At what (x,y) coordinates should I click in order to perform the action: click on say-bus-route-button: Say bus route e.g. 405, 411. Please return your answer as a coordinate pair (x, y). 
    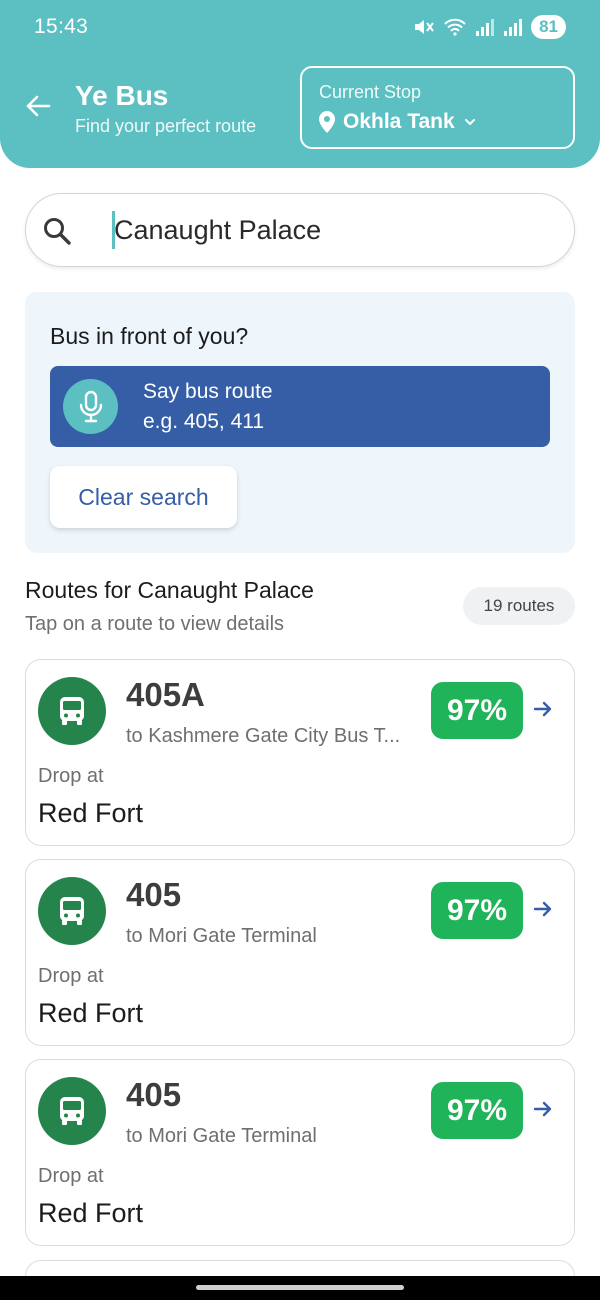
    Looking at the image, I should click on (300, 406).